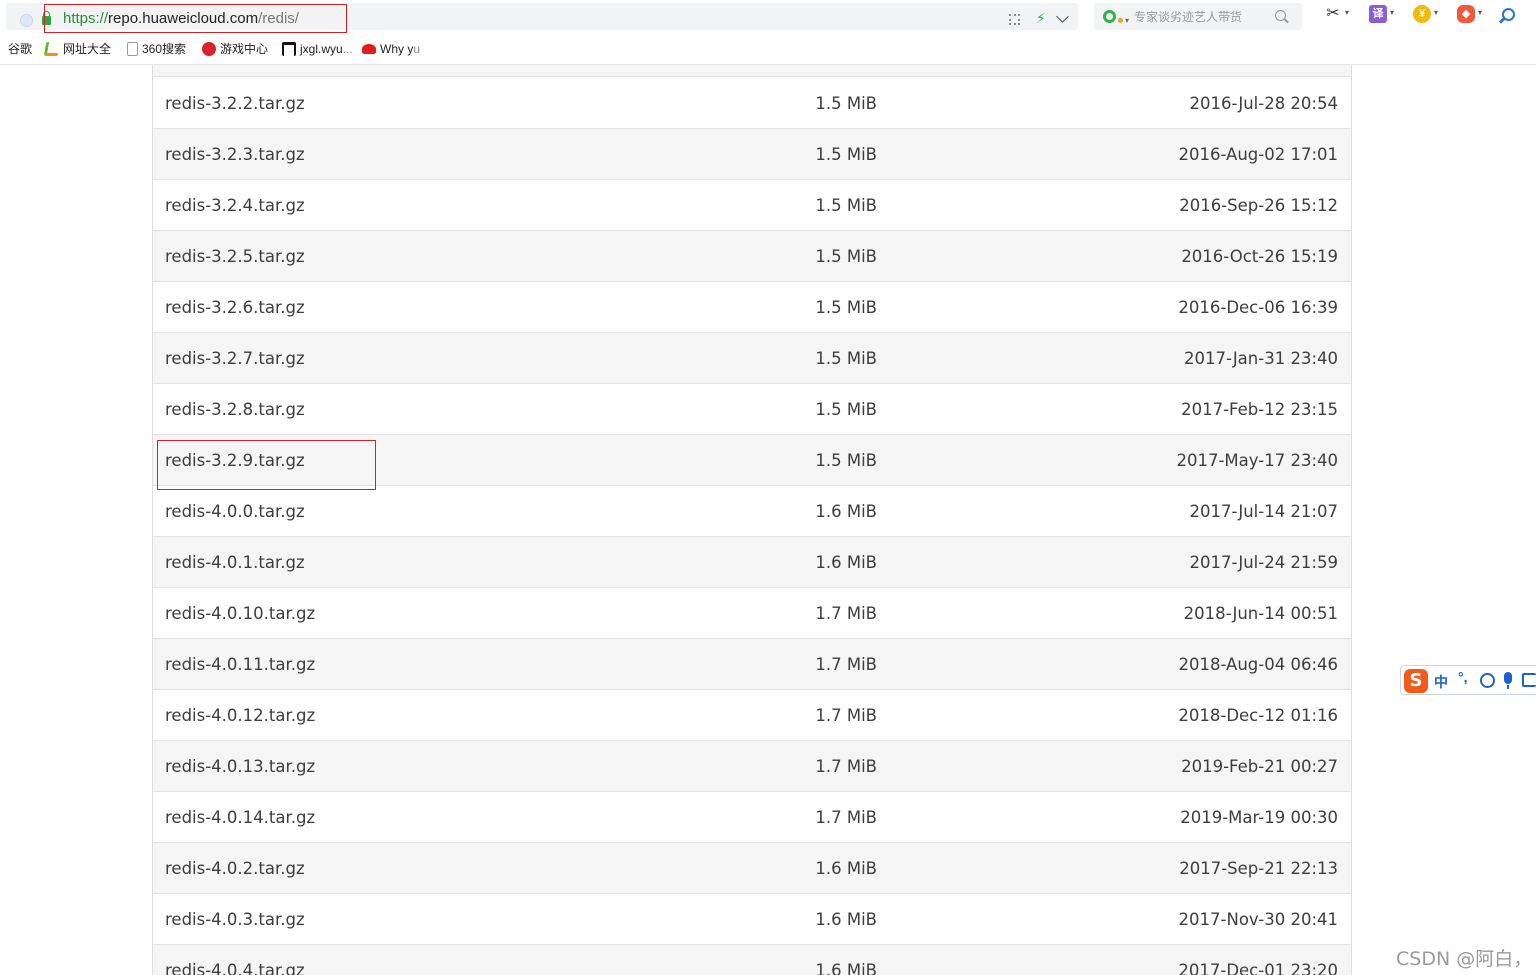 The height and width of the screenshot is (975, 1536). I want to click on ime-punctuation-button: °,, so click(1463, 677).